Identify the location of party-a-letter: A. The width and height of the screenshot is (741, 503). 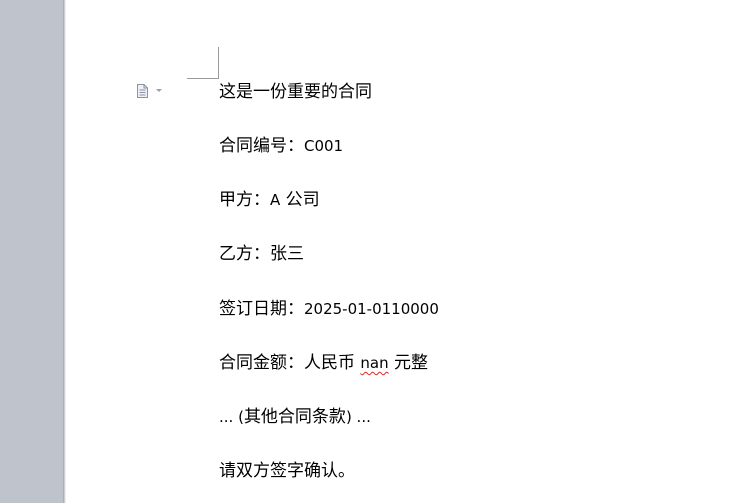
(275, 200).